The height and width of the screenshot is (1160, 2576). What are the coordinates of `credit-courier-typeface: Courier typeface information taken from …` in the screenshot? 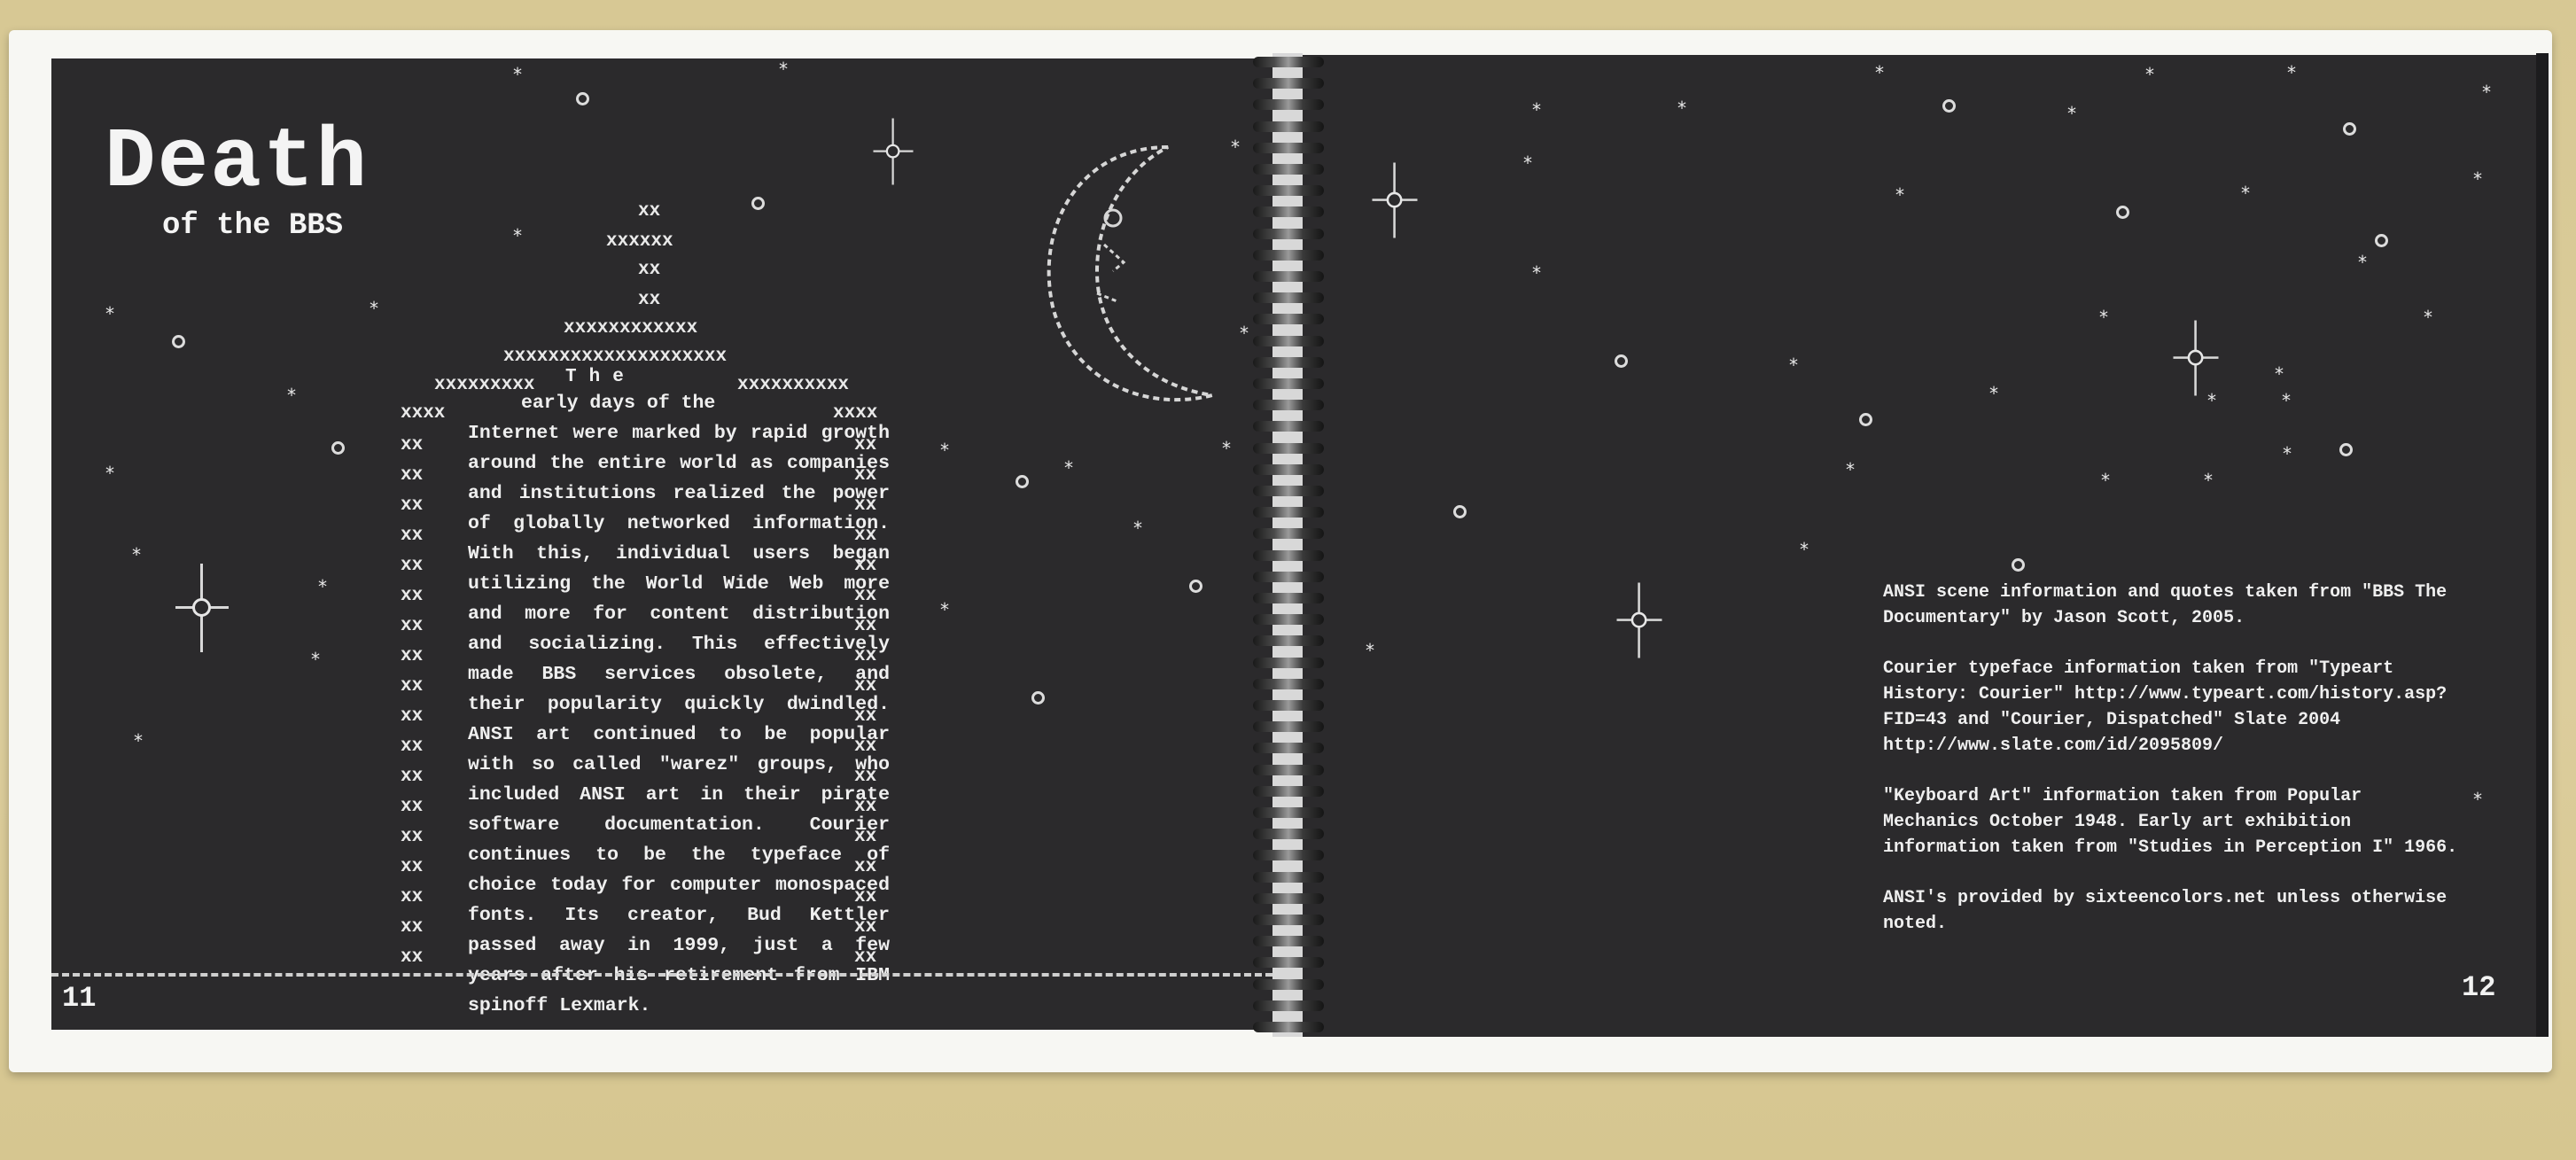 It's located at (2165, 707).